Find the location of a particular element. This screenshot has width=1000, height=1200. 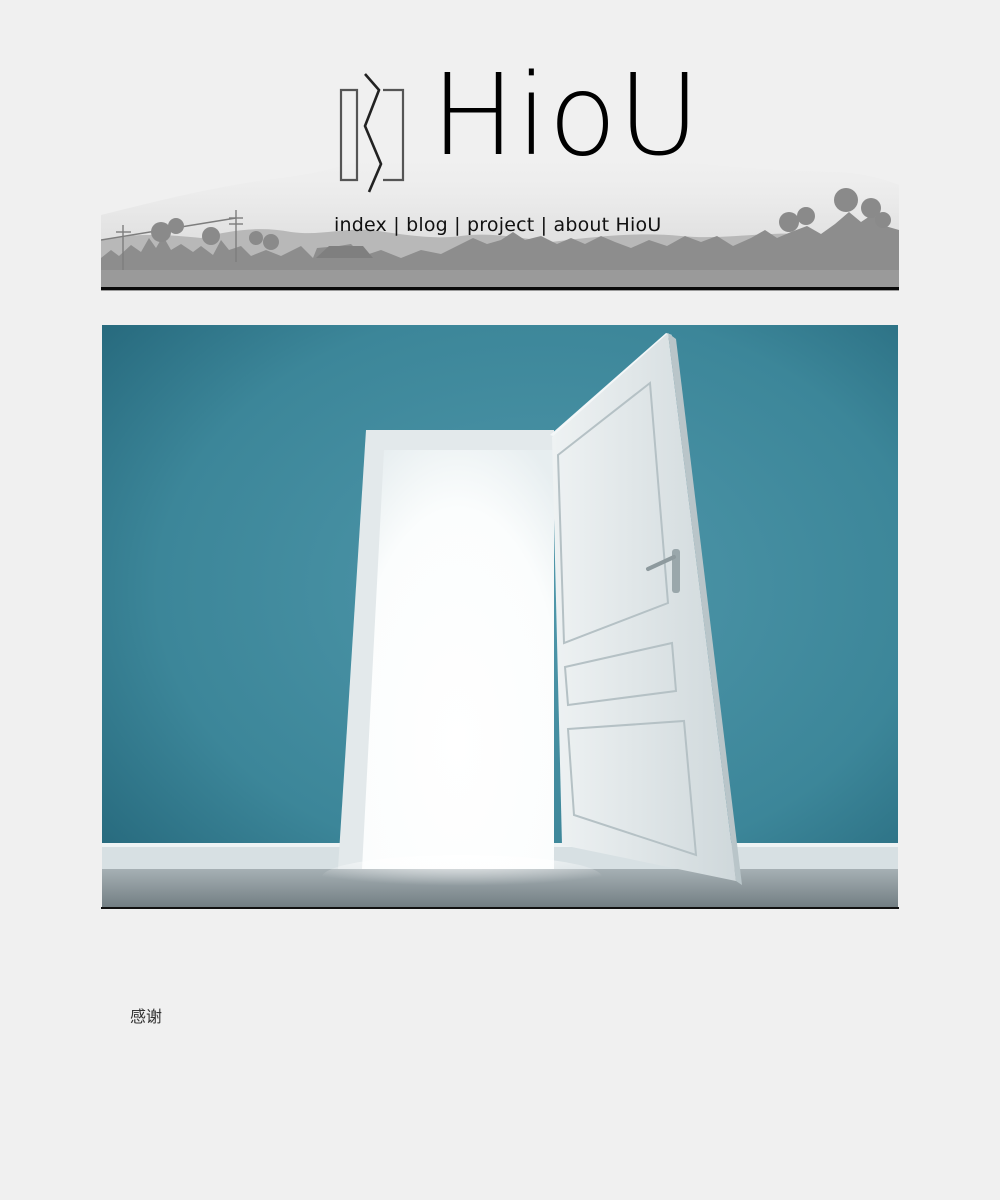

nav-link-project: project is located at coordinates (500, 225).